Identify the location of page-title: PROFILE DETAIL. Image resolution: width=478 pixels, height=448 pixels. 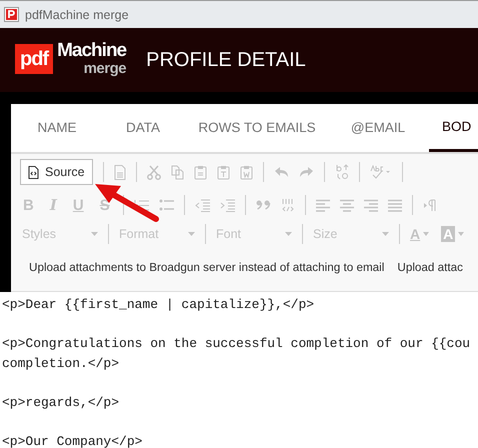
(226, 60).